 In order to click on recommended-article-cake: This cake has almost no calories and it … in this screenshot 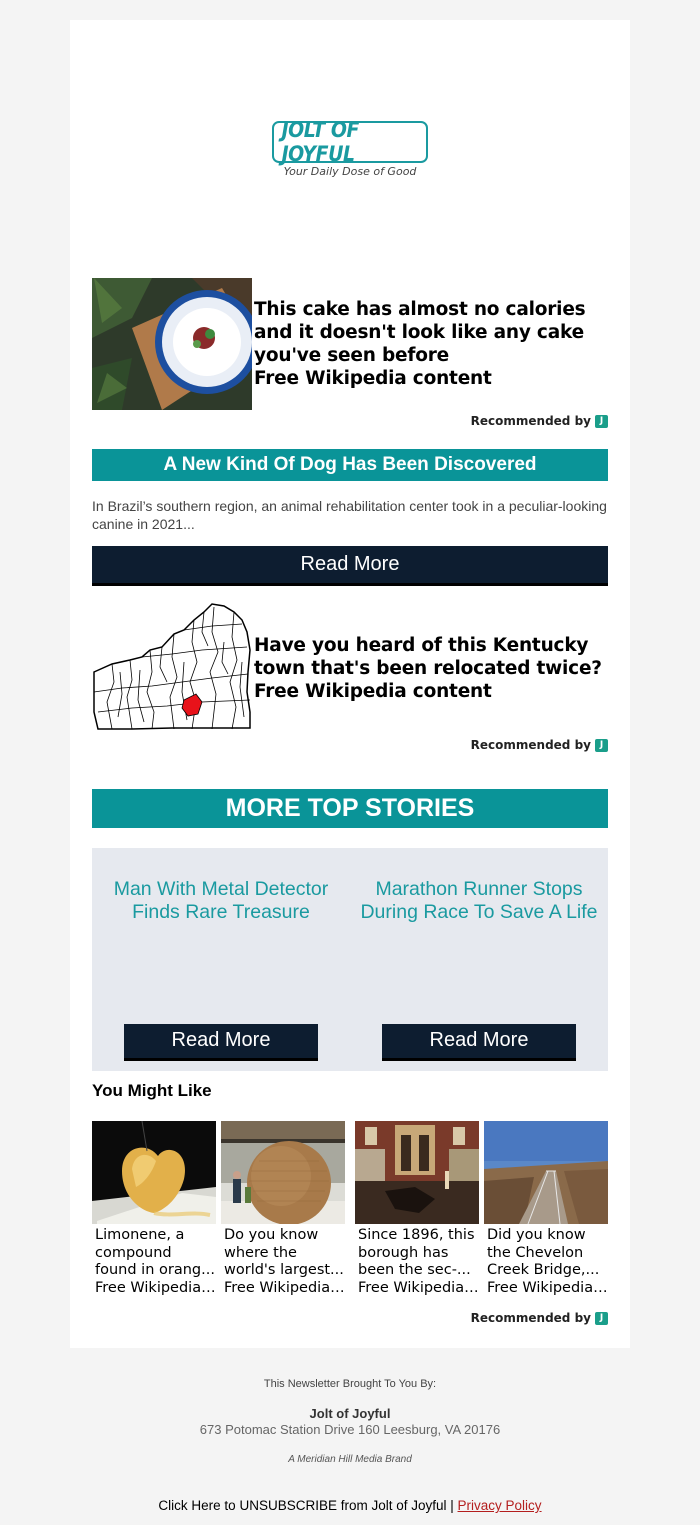, I will do `click(350, 344)`.